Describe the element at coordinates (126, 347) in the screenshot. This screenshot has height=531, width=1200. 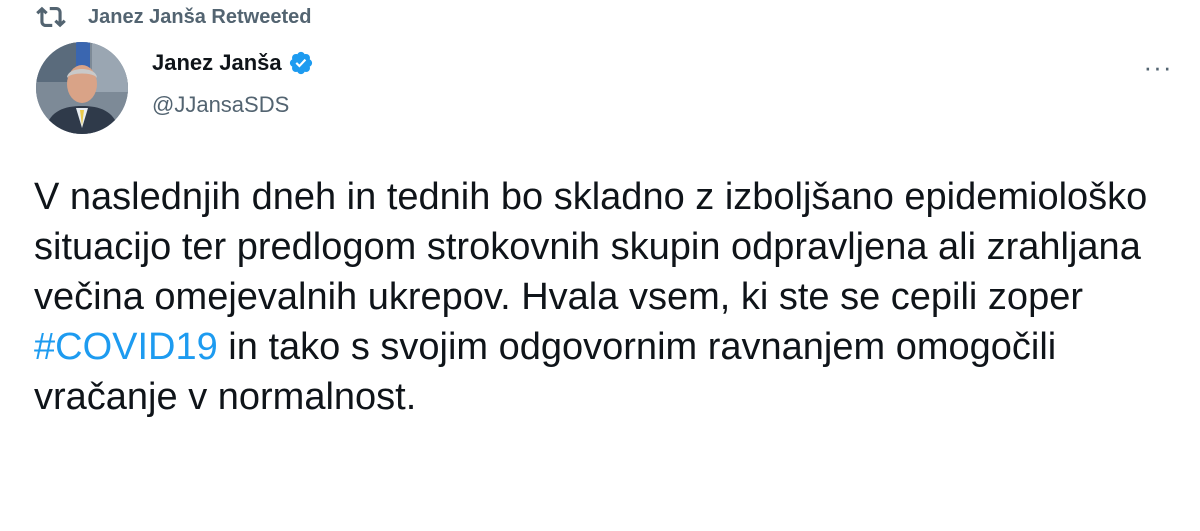
I see `hashtag-link: #COVID19` at that location.